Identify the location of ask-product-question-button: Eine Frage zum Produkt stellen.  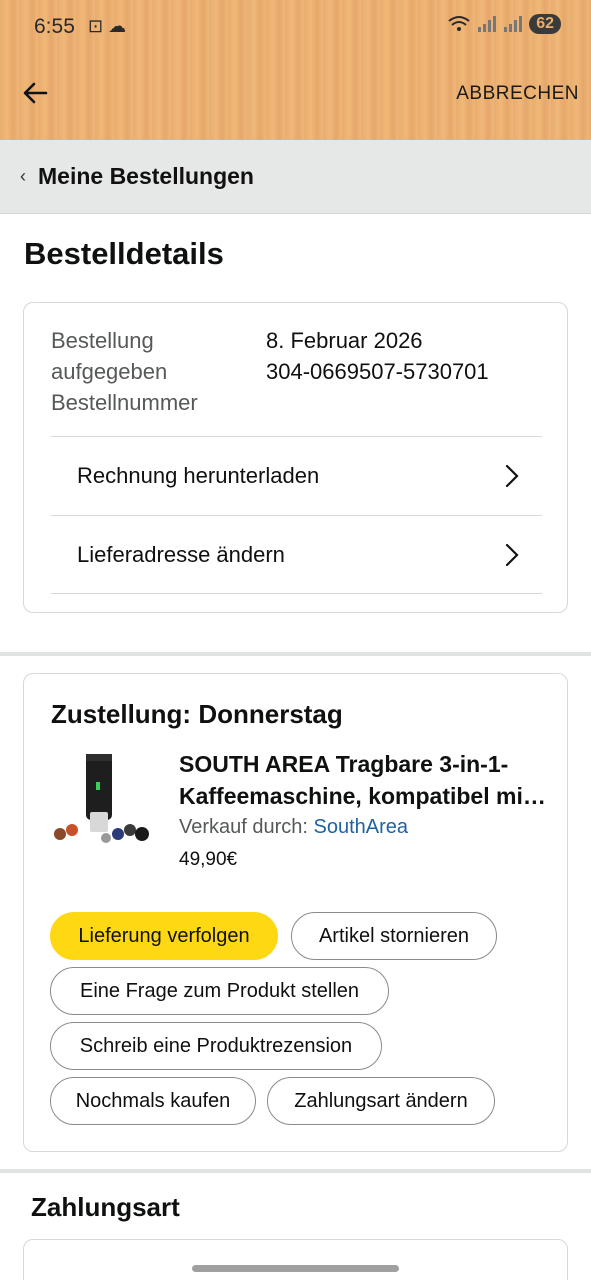
(219, 991).